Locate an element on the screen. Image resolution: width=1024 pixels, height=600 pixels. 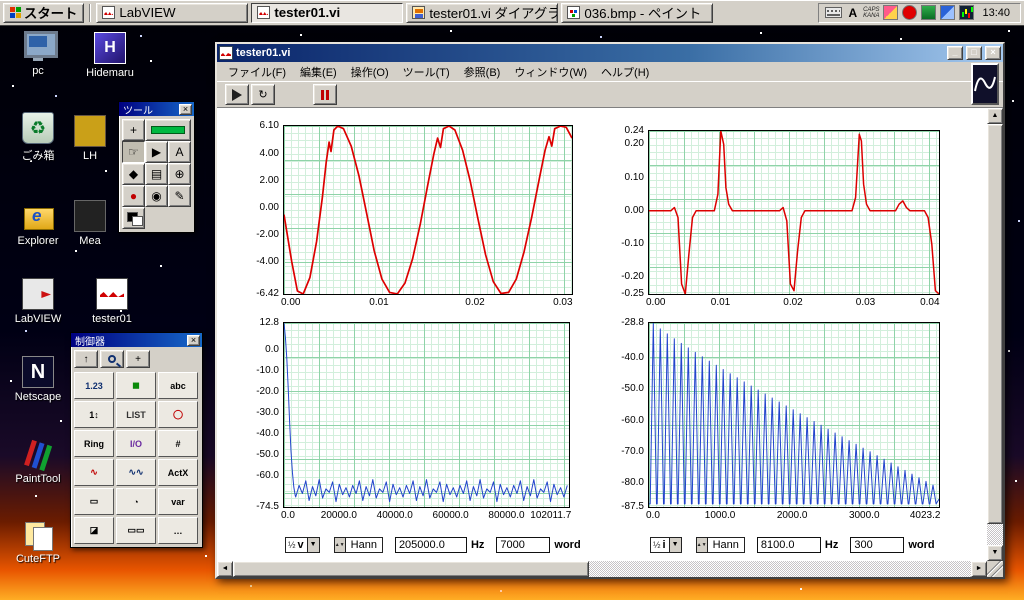
task-button-tester01-diagram: tester01.vi ダイアグラム is located at coordinates (482, 12).